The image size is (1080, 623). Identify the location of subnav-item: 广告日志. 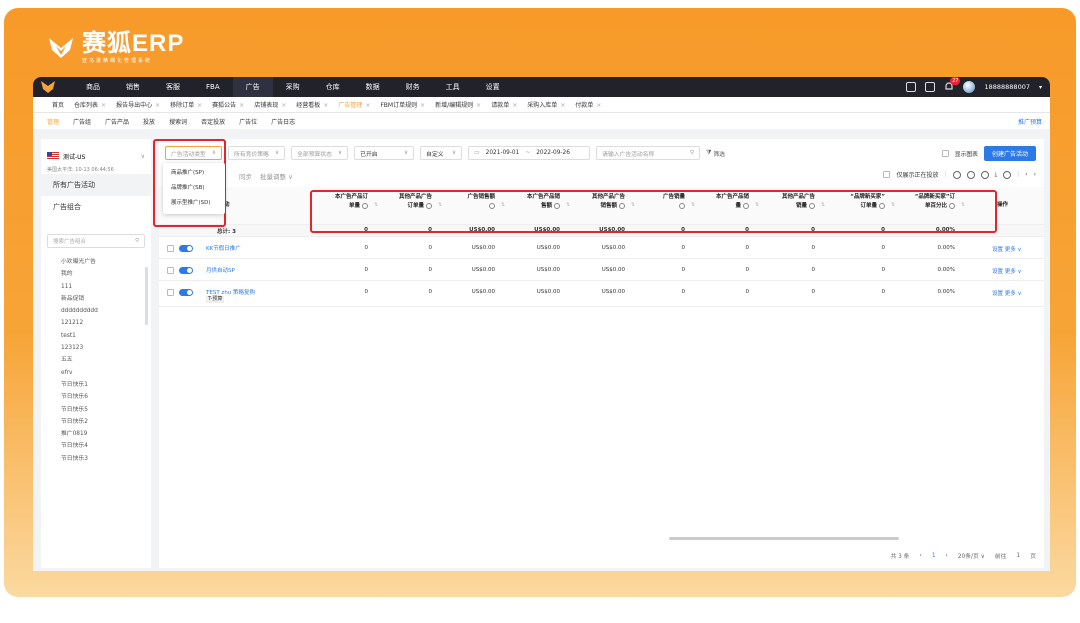
(287, 121).